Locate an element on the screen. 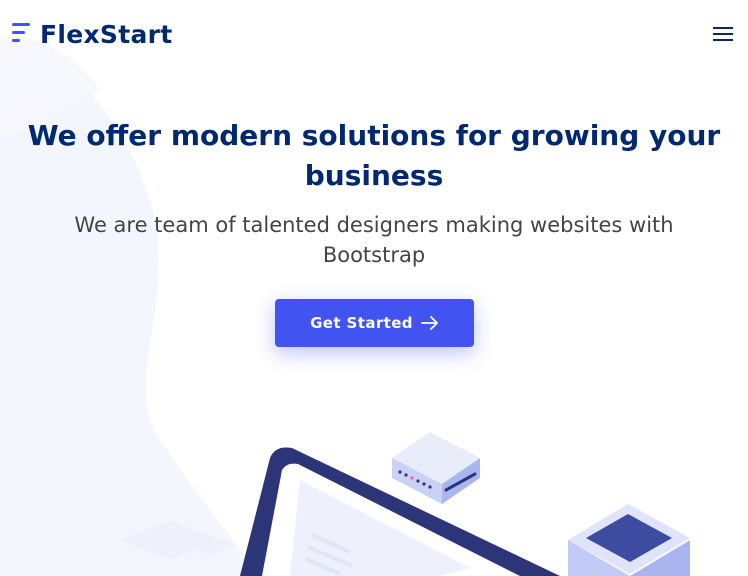  arrow-right-icon is located at coordinates (429, 323).